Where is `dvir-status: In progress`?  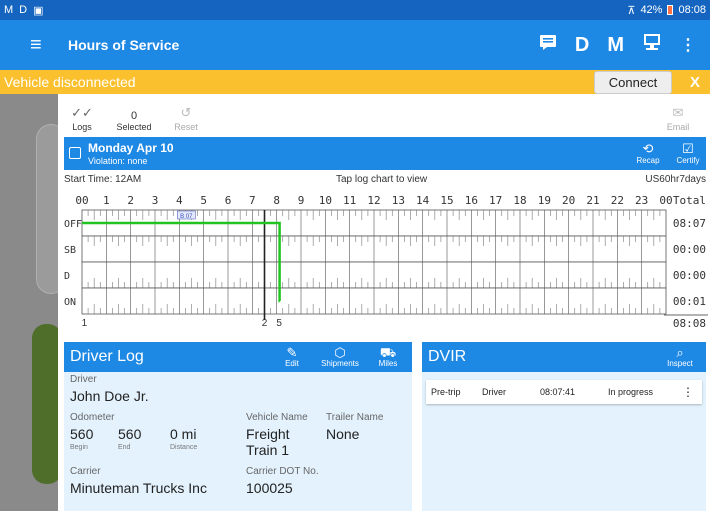
dvir-status: In progress is located at coordinates (631, 392).